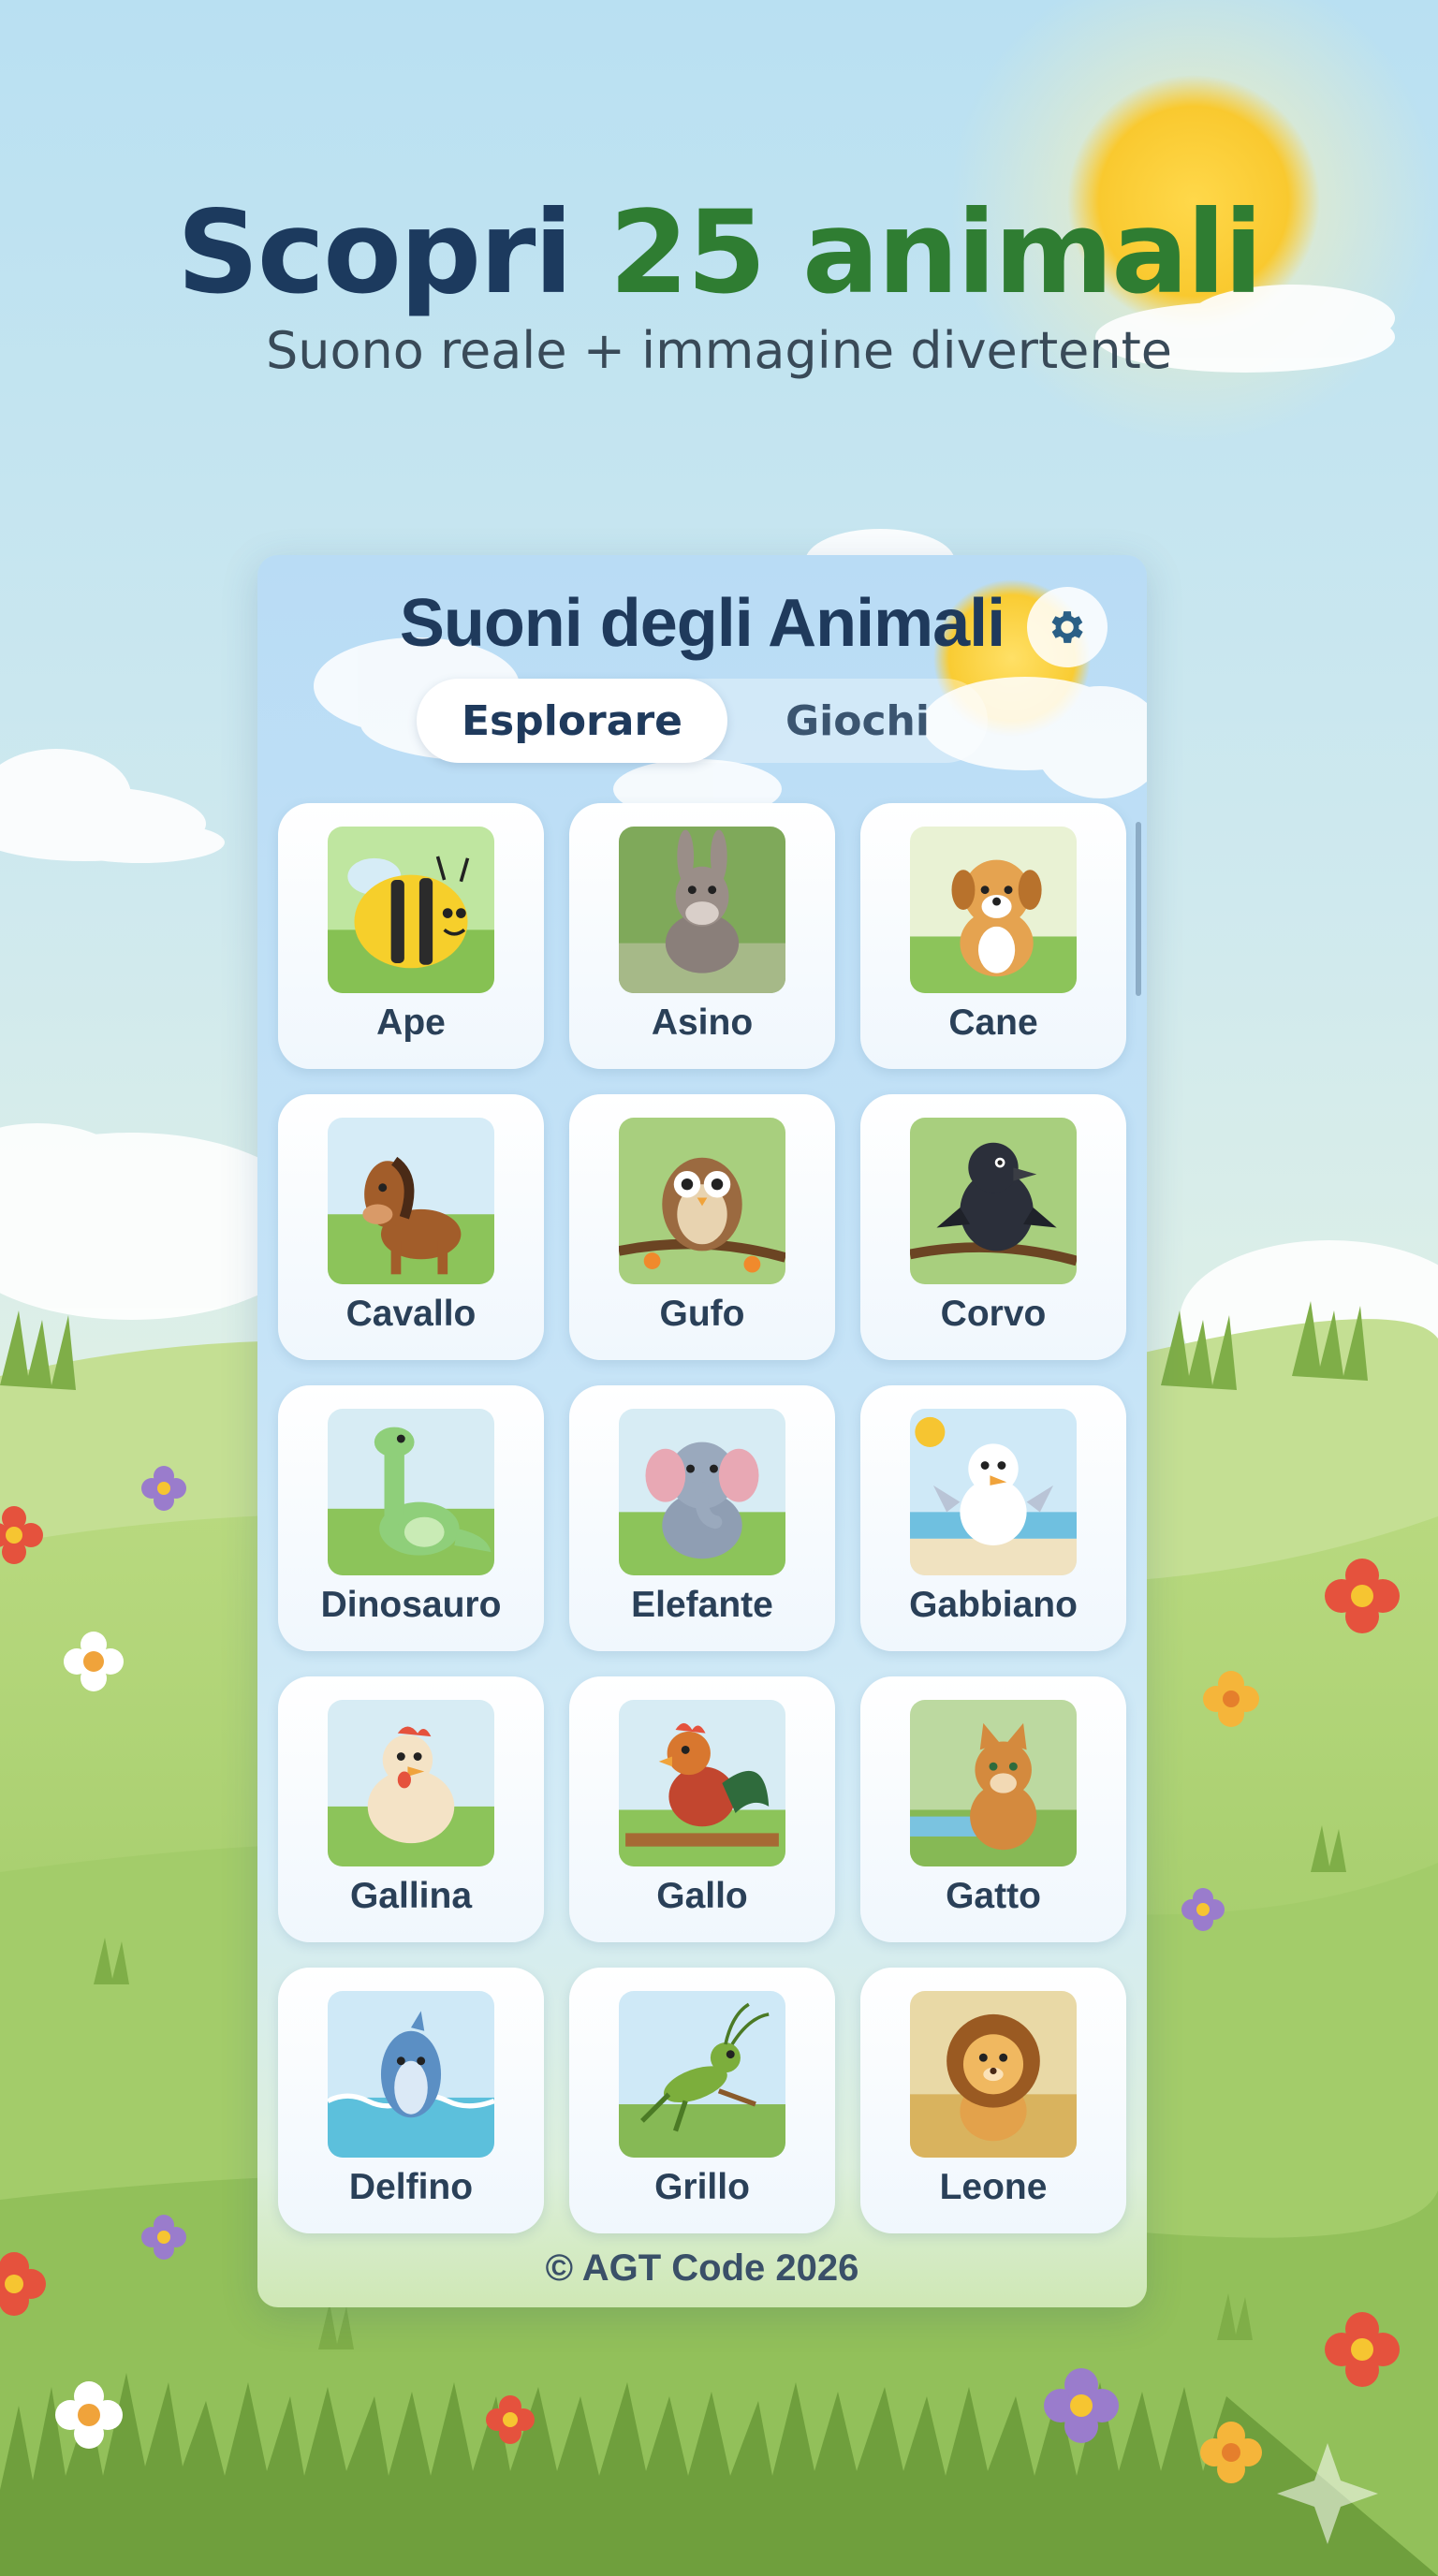 The width and height of the screenshot is (1438, 2576). I want to click on scrollbar, so click(1138, 909).